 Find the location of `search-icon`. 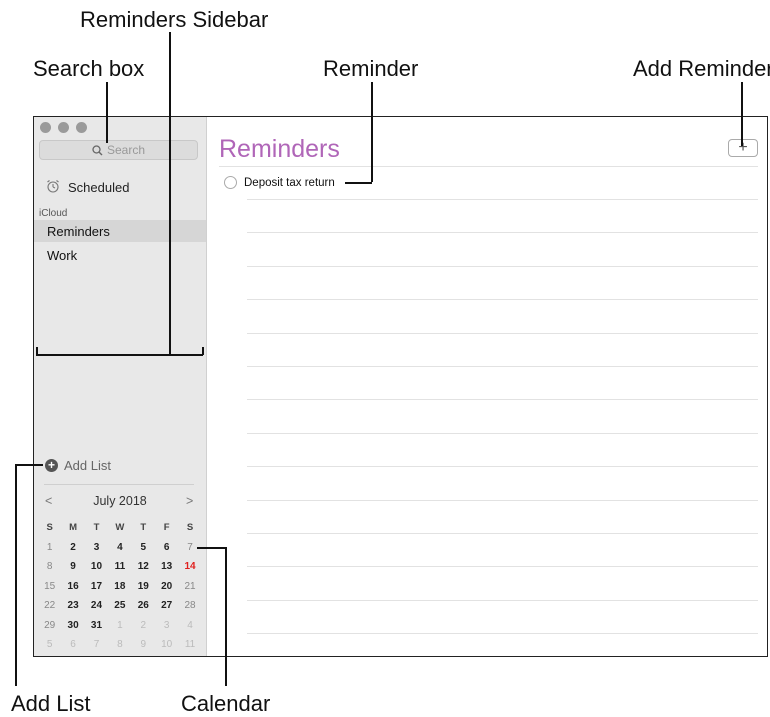

search-icon is located at coordinates (97, 150).